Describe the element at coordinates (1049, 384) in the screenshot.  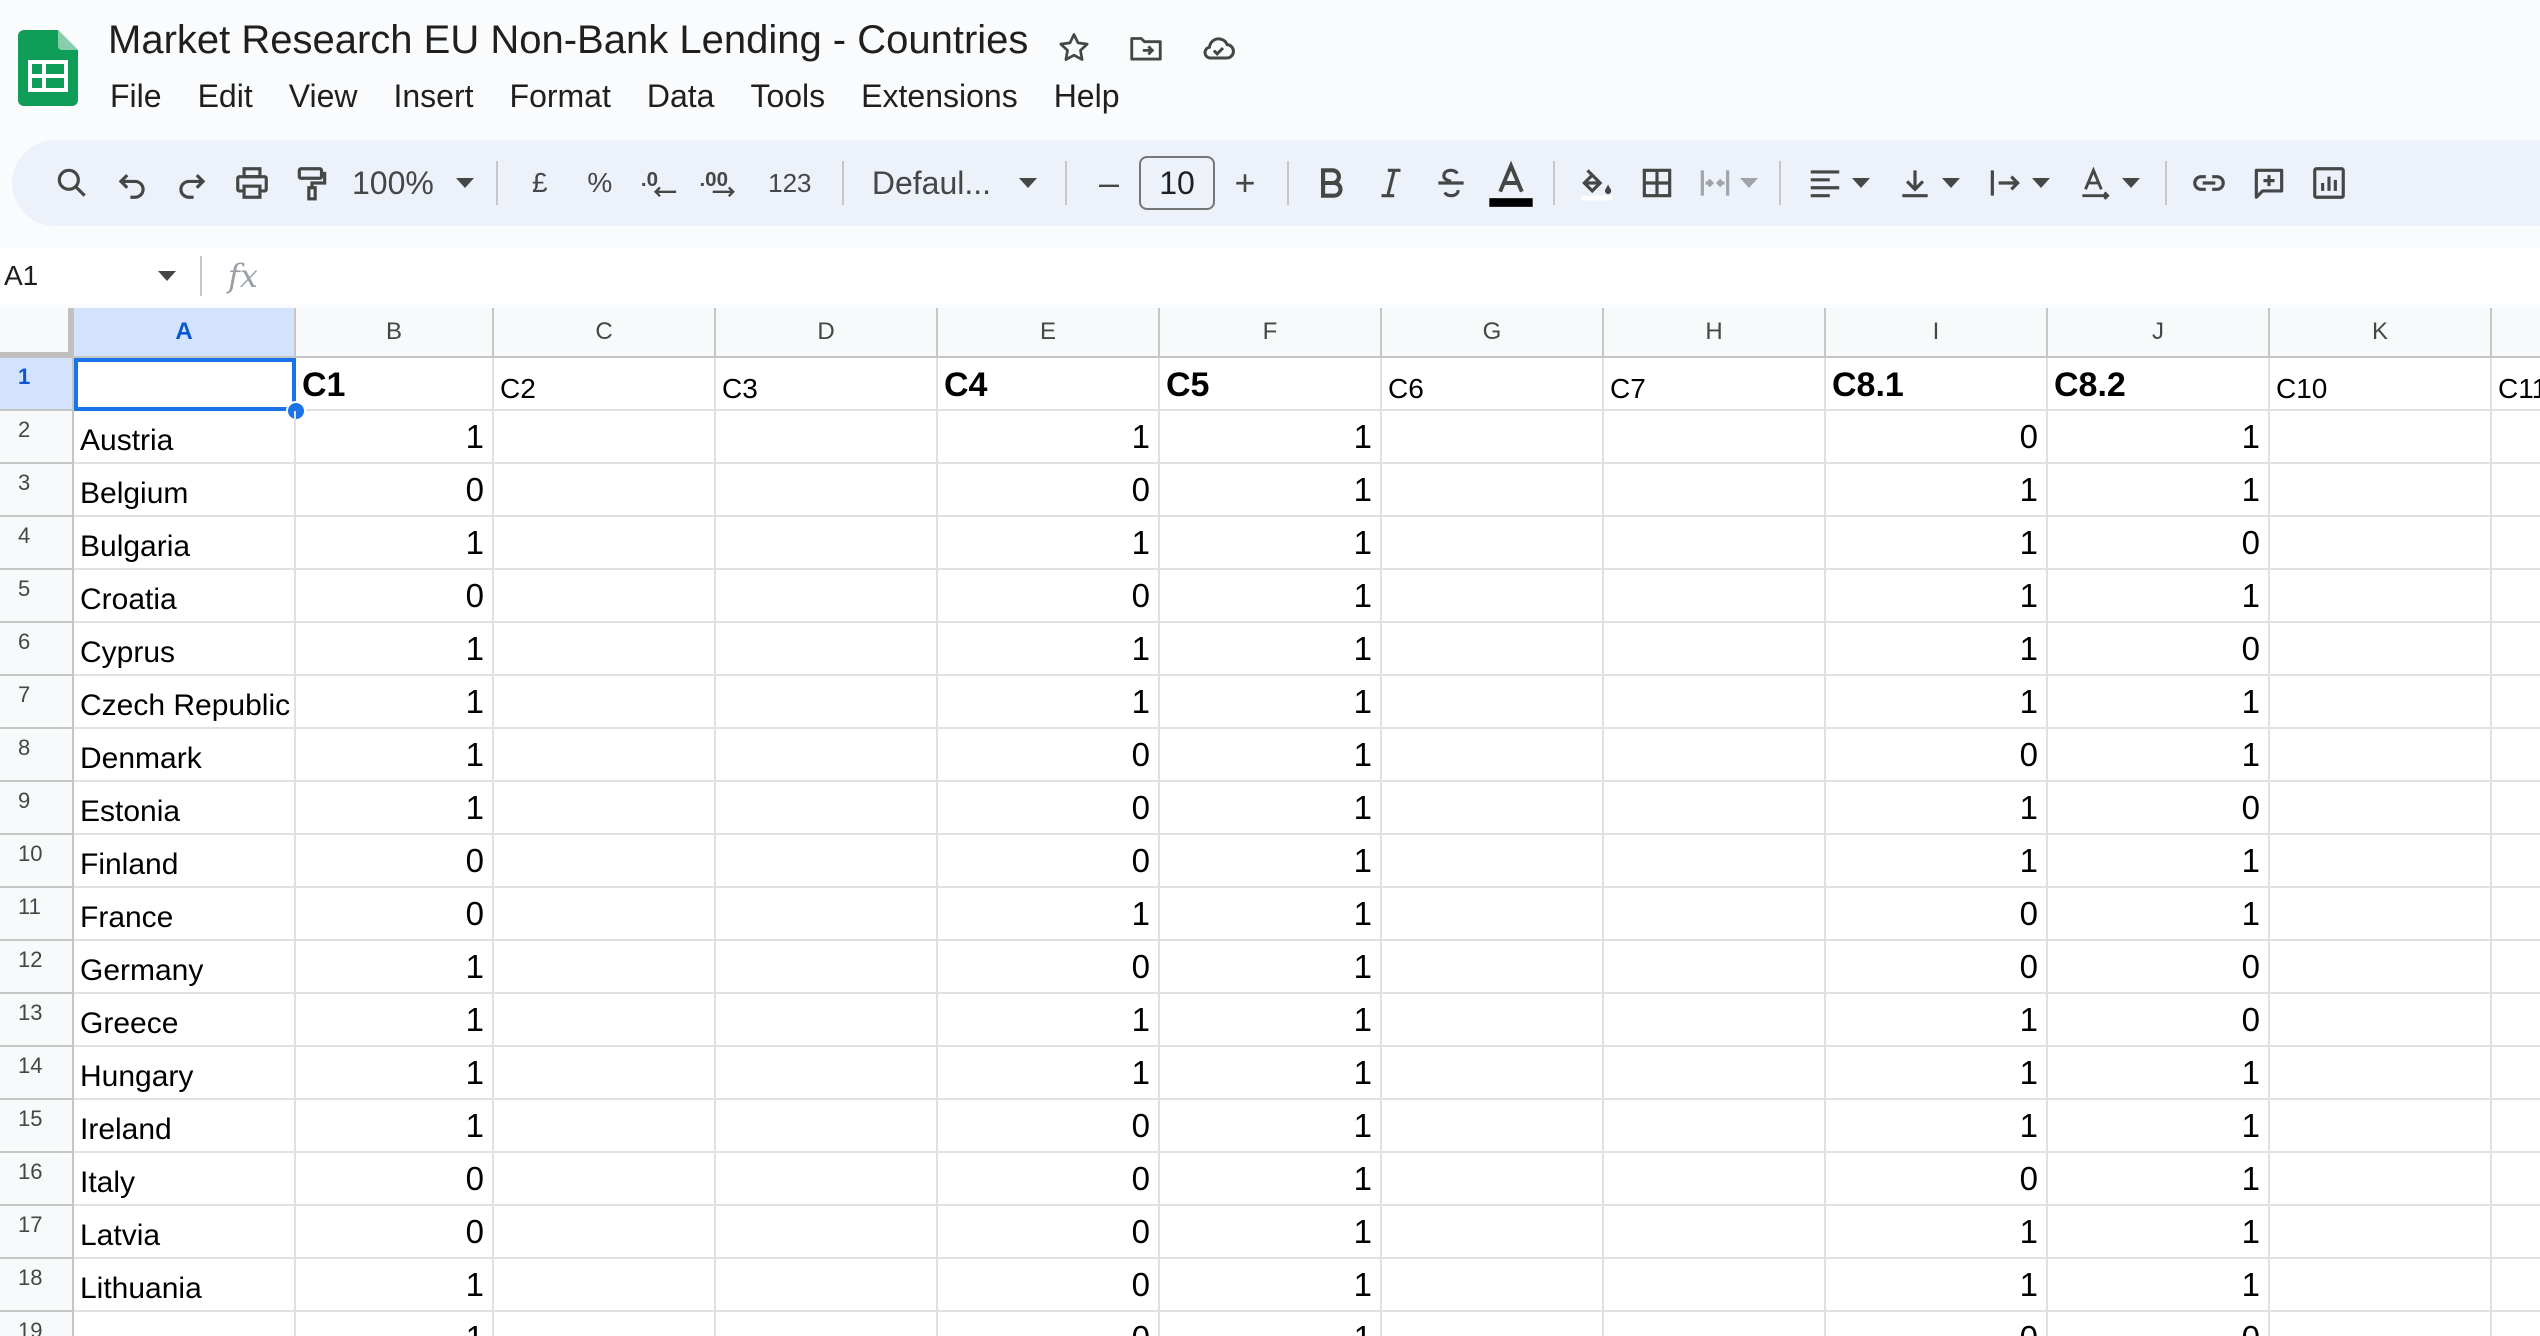
I see `header-cell-e: C4` at that location.